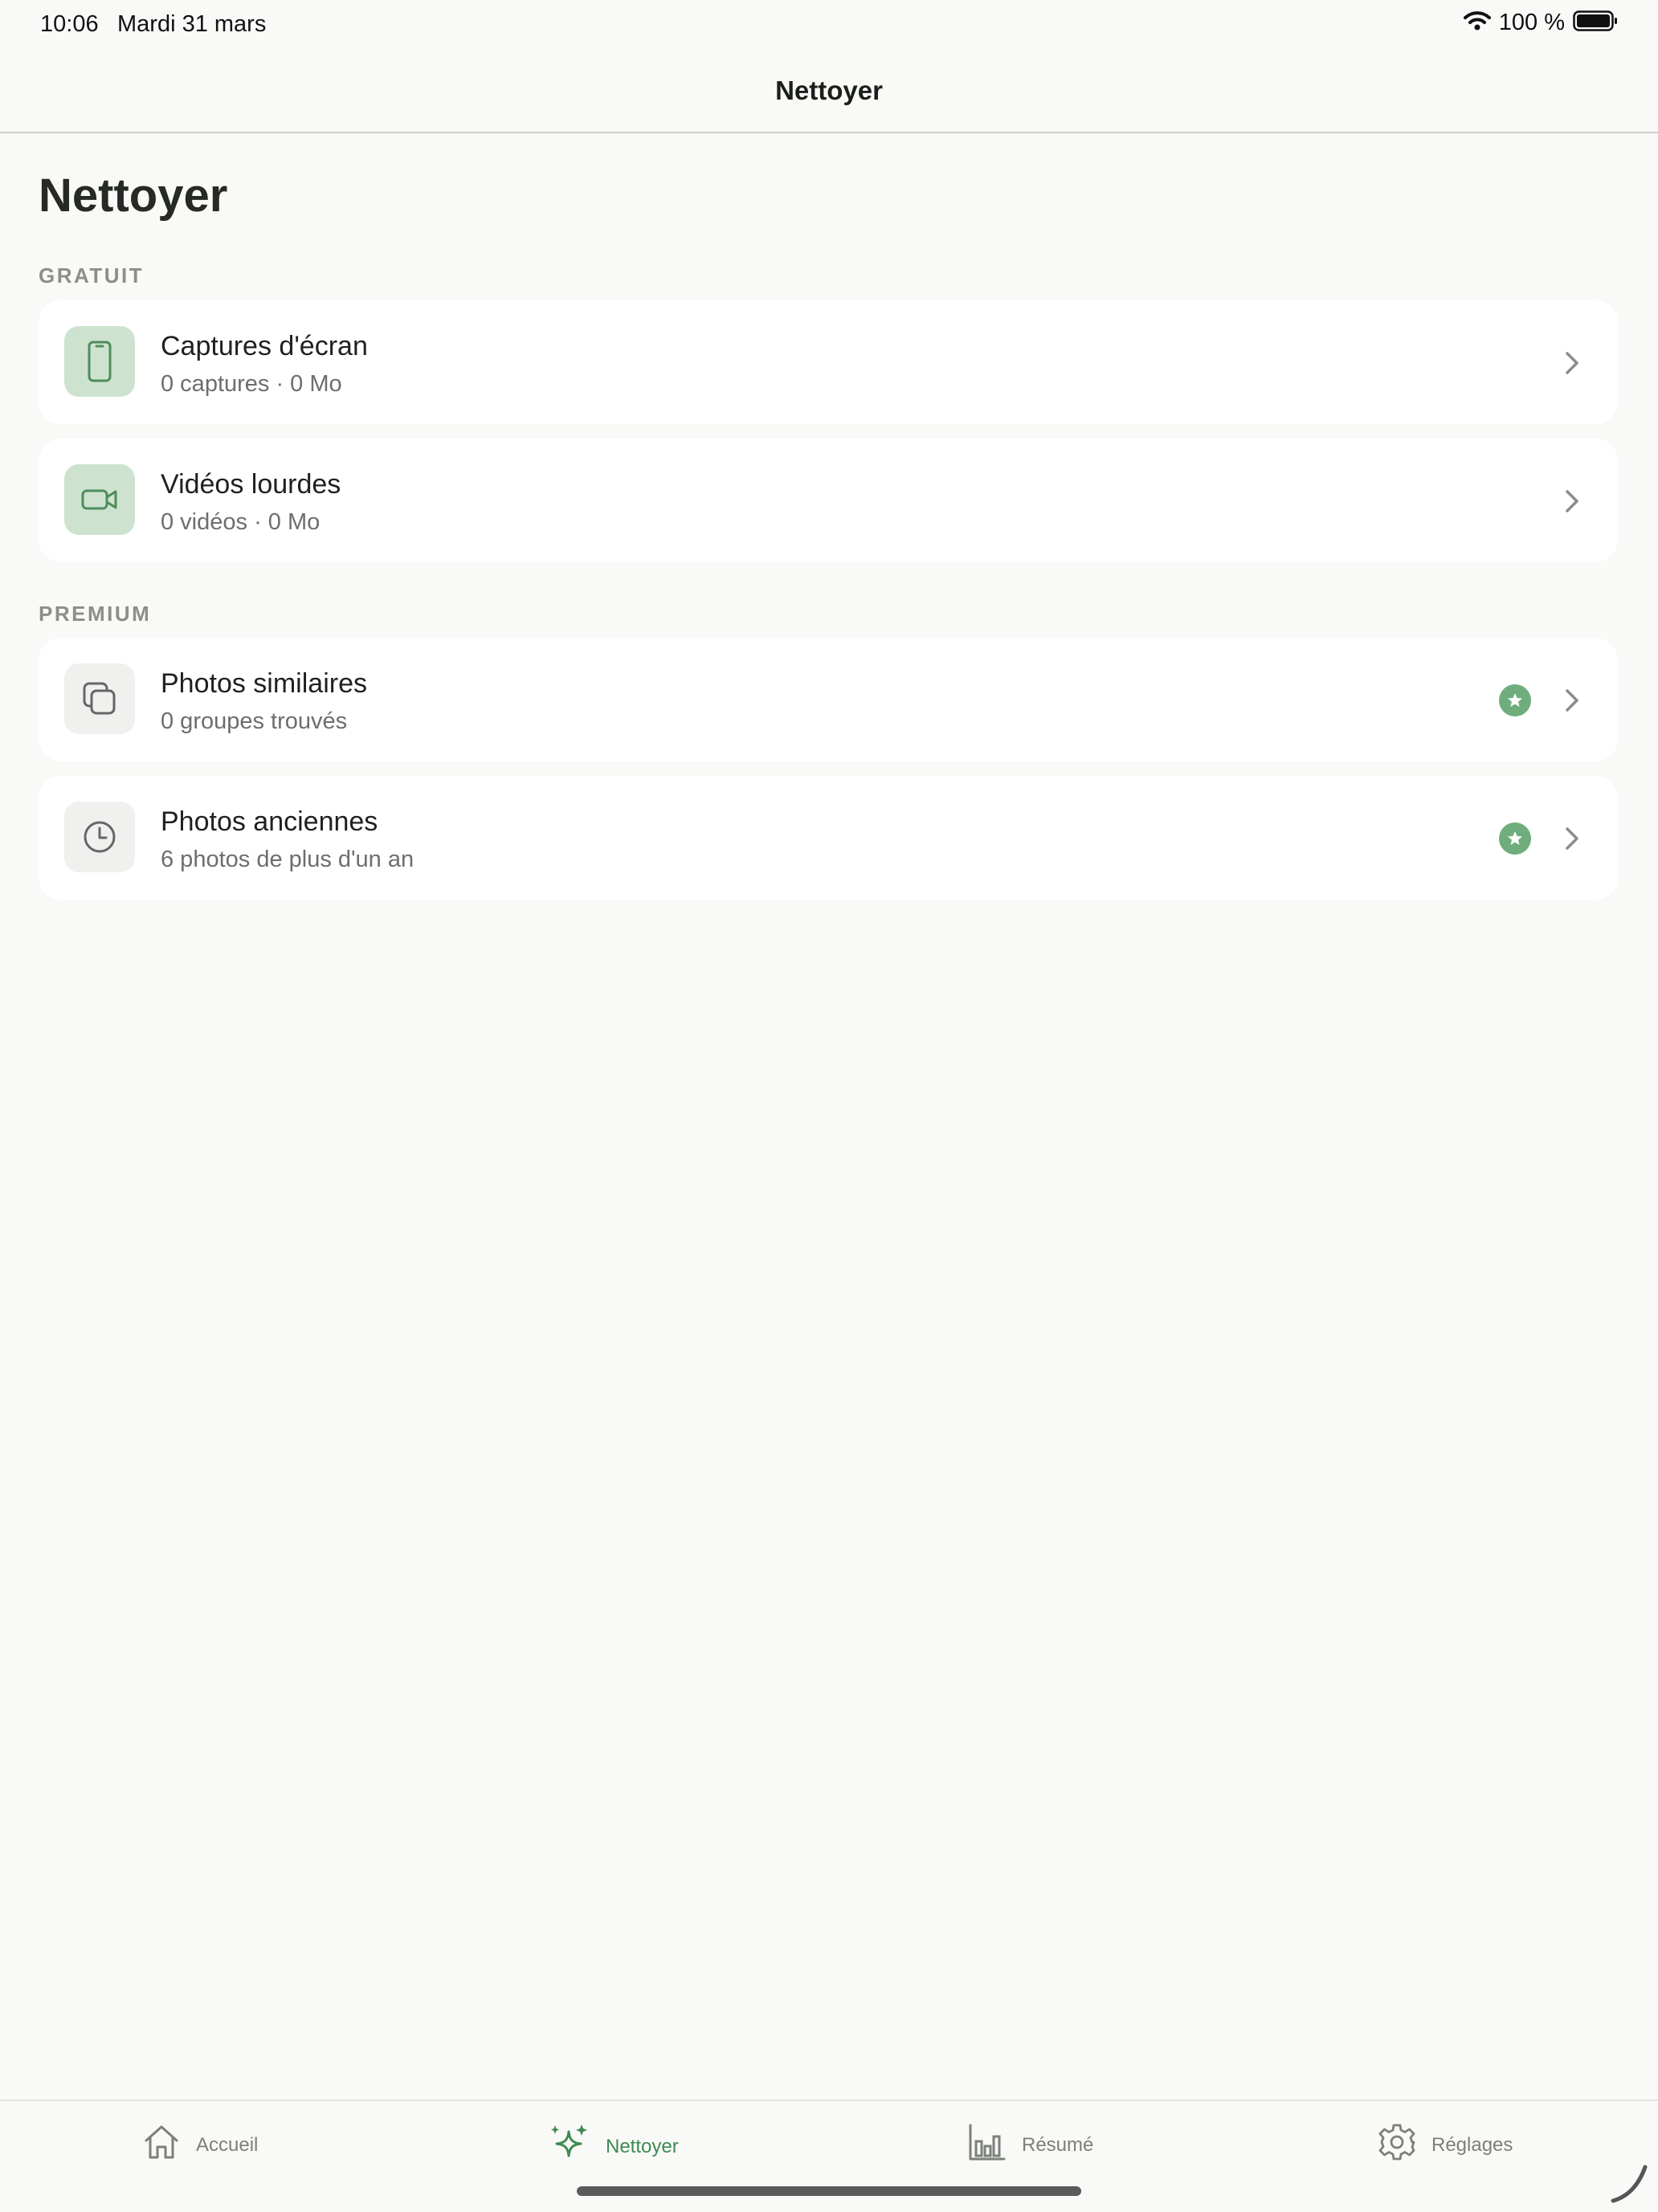 The height and width of the screenshot is (2212, 1658). I want to click on item-title: Vidéos lourdes, so click(251, 484).